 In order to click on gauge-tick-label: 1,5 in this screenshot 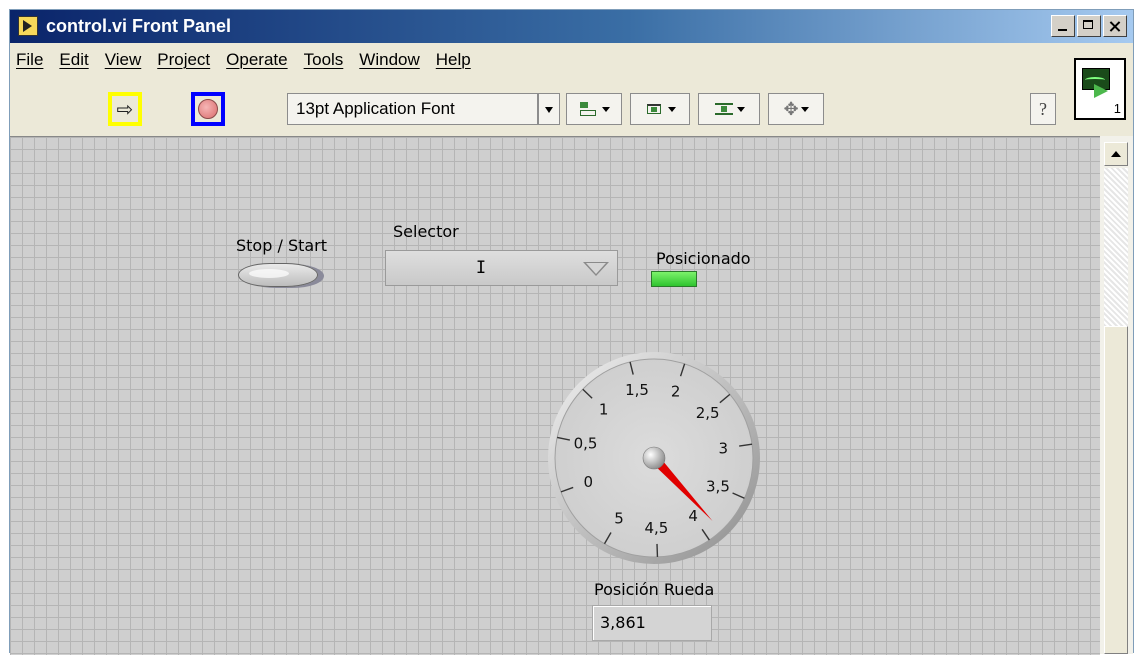, I will do `click(637, 390)`.